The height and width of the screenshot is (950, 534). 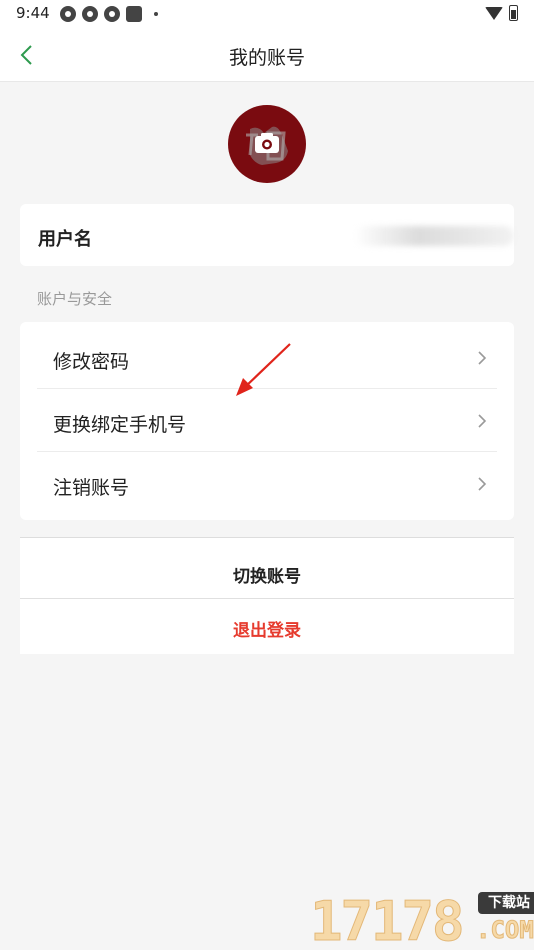 What do you see at coordinates (267, 14) in the screenshot?
I see `status-bar: 9:44` at bounding box center [267, 14].